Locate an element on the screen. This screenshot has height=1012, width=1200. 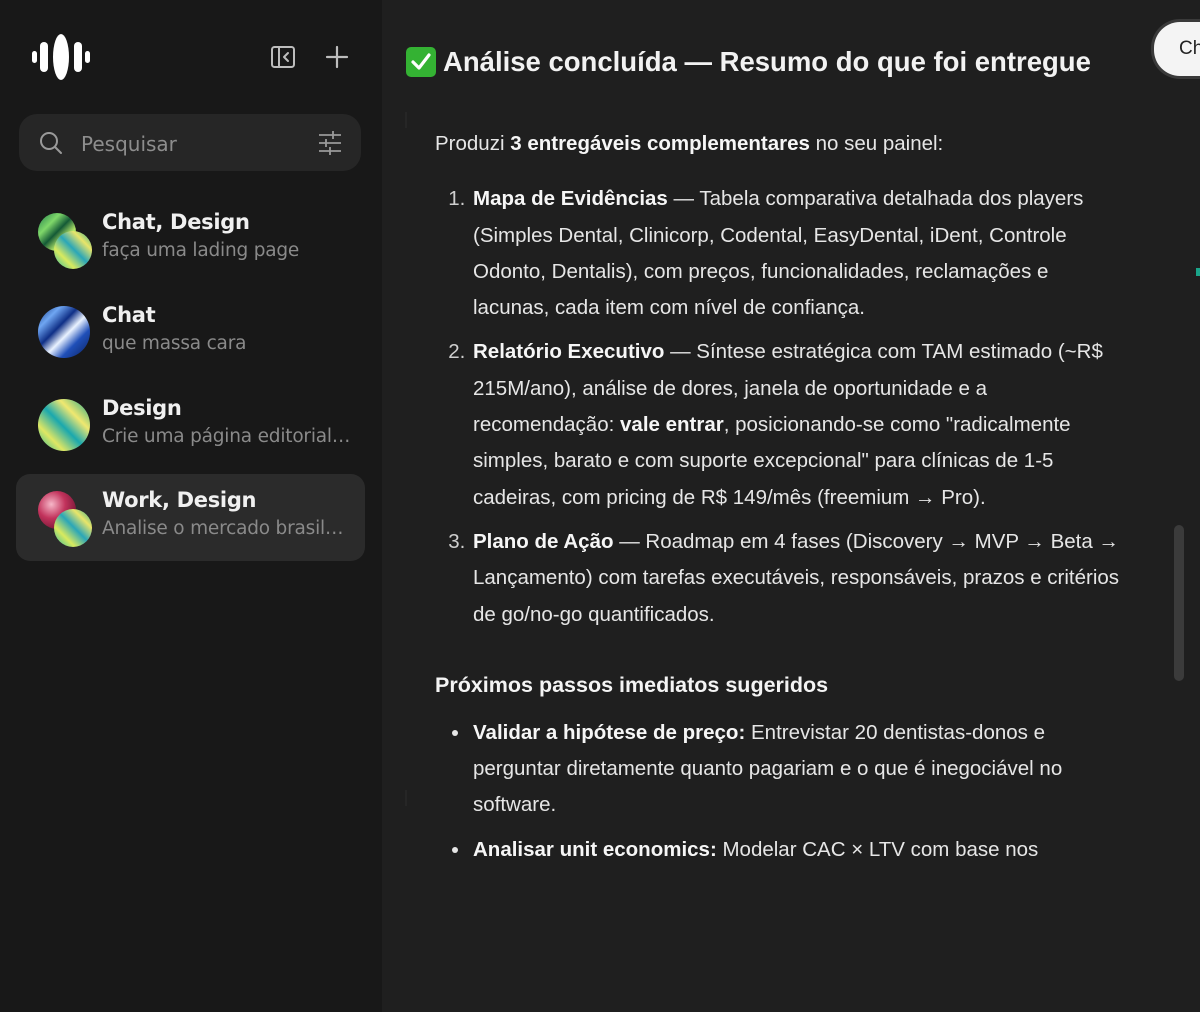
chat-subtitle: Crie uma página editorial para um is located at coordinates (227, 436).